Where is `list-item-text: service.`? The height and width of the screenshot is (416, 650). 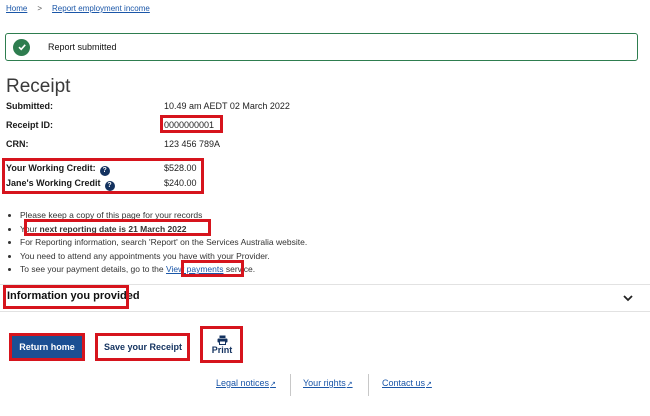 list-item-text: service. is located at coordinates (239, 269).